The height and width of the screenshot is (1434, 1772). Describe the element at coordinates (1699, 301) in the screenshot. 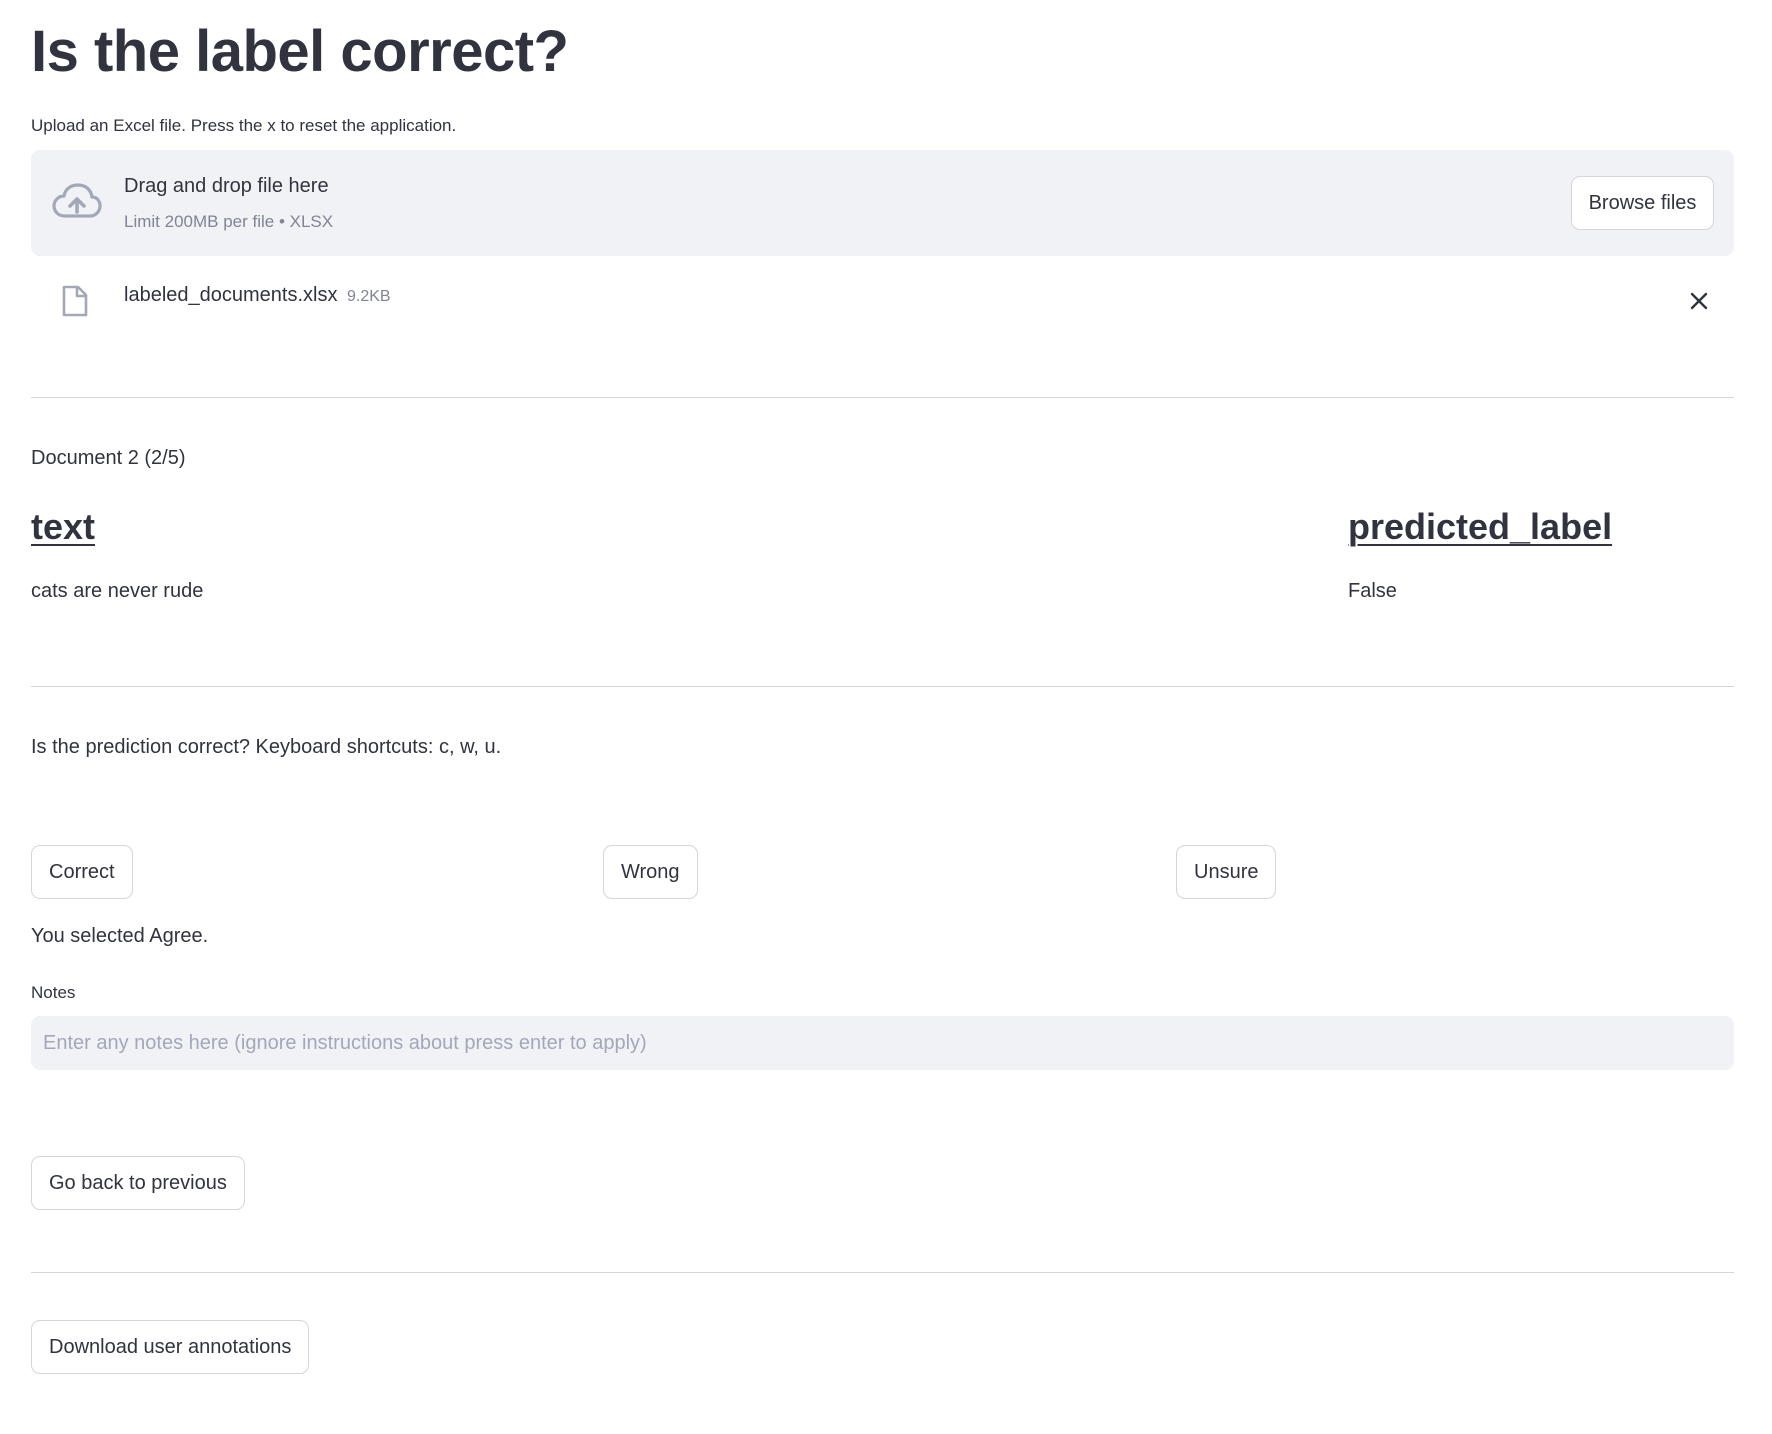

I see `close-icon` at that location.